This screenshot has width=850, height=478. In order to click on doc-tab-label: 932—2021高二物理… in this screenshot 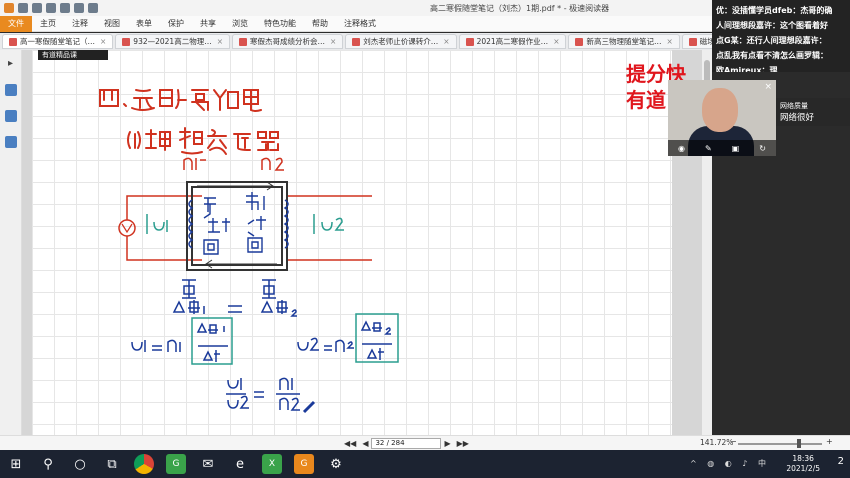, I will do `click(172, 41)`.